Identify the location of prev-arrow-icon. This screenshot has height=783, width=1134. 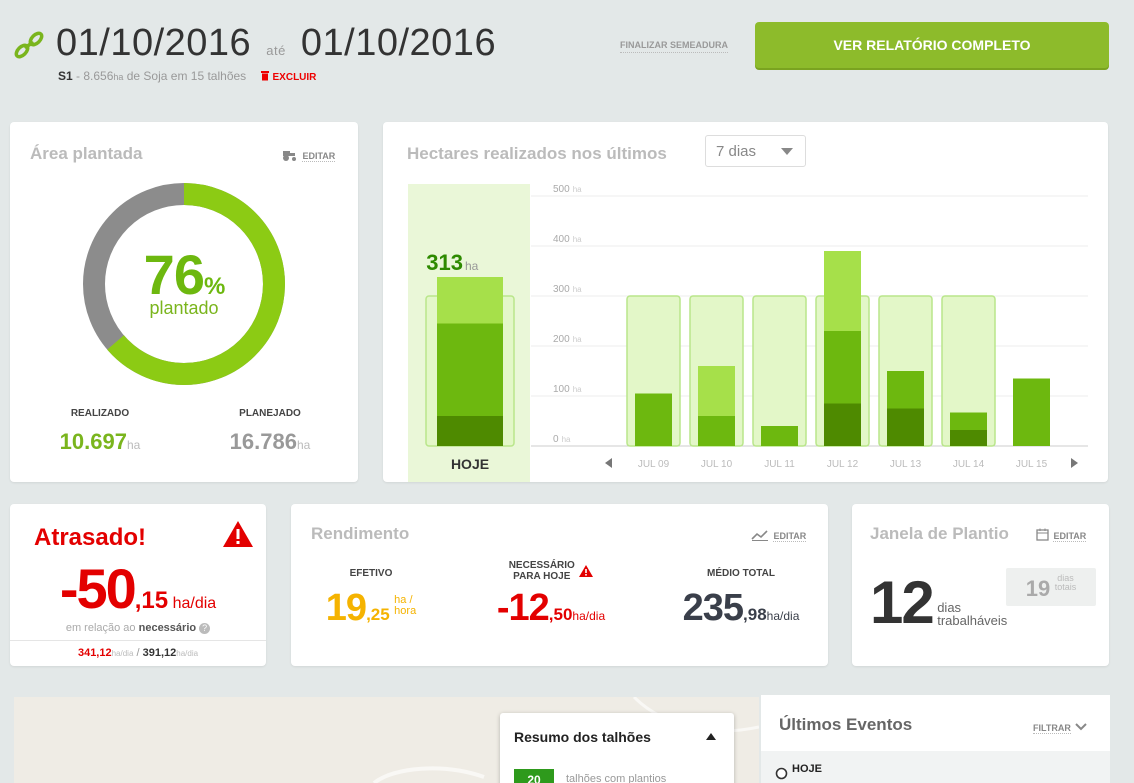
(609, 463).